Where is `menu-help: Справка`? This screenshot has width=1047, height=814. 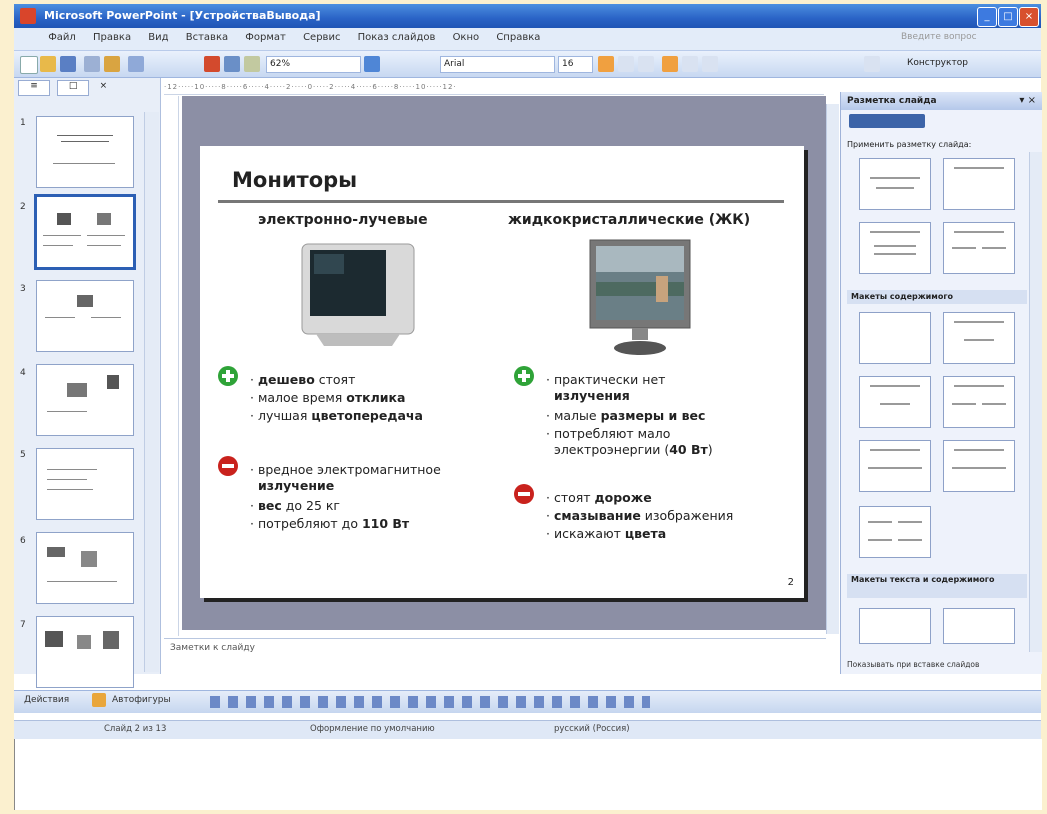
menu-help: Справка is located at coordinates (518, 37).